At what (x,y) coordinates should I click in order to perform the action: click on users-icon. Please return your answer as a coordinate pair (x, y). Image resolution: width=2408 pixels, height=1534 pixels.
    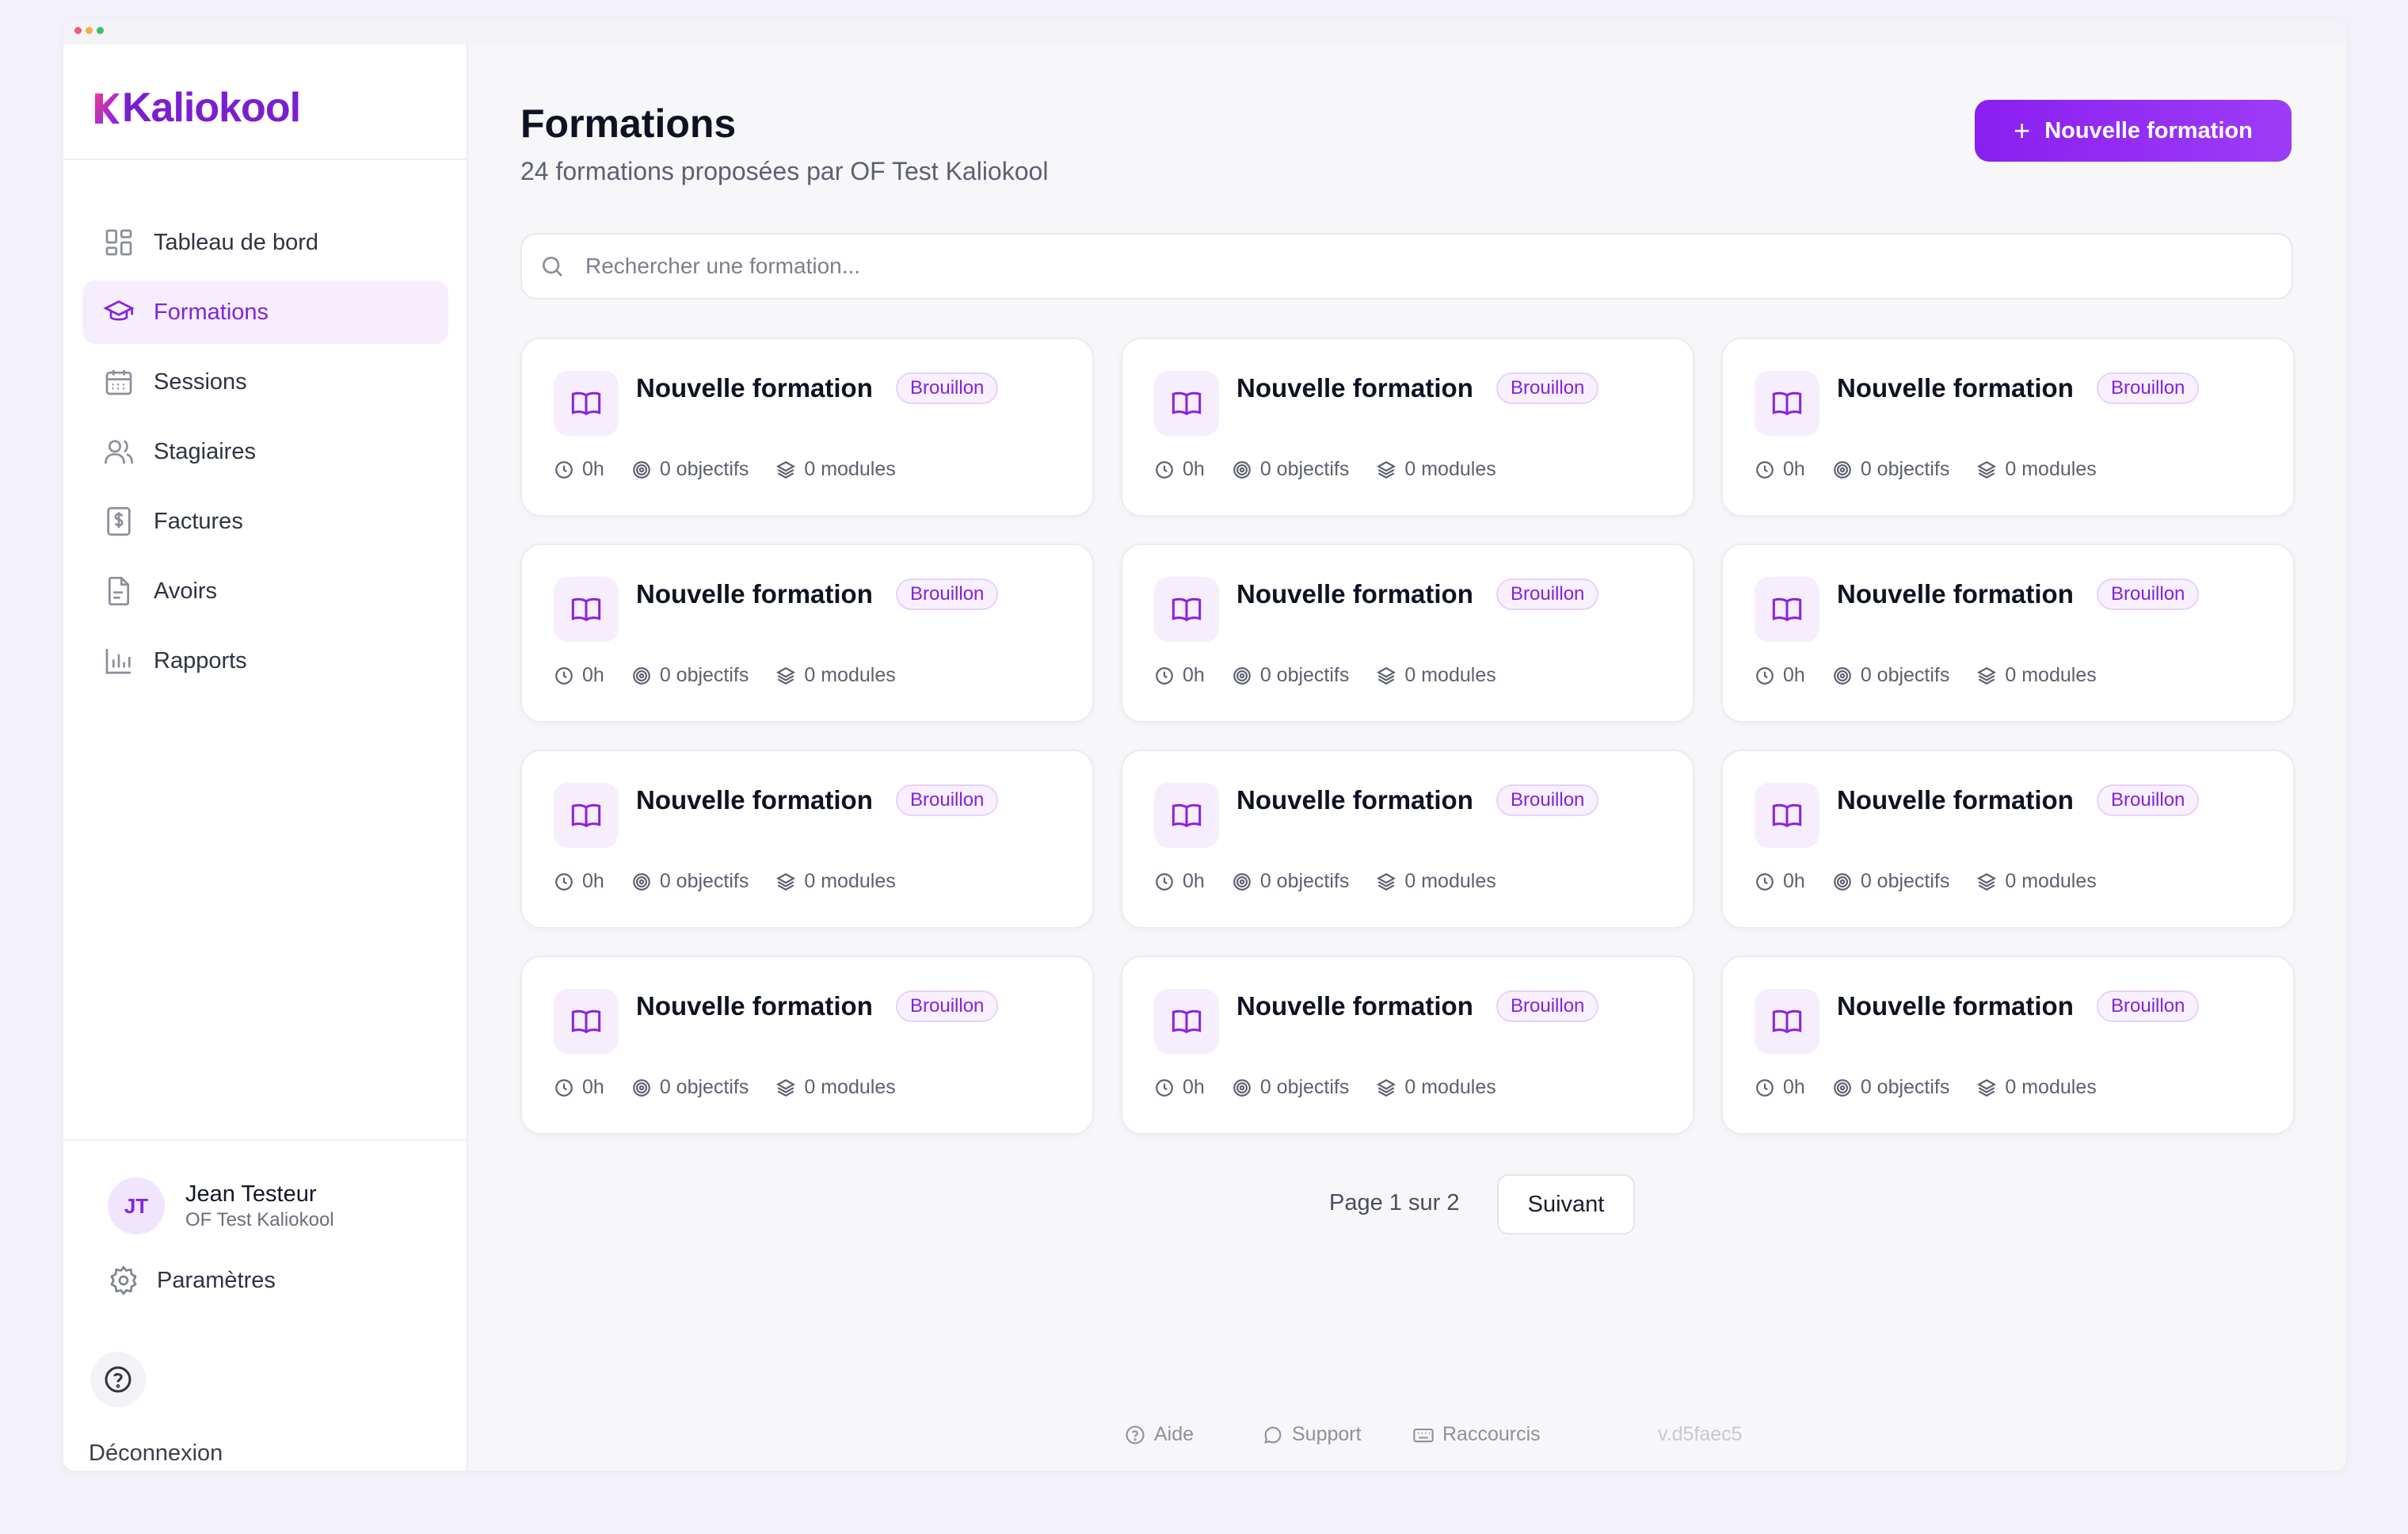
    Looking at the image, I should click on (119, 452).